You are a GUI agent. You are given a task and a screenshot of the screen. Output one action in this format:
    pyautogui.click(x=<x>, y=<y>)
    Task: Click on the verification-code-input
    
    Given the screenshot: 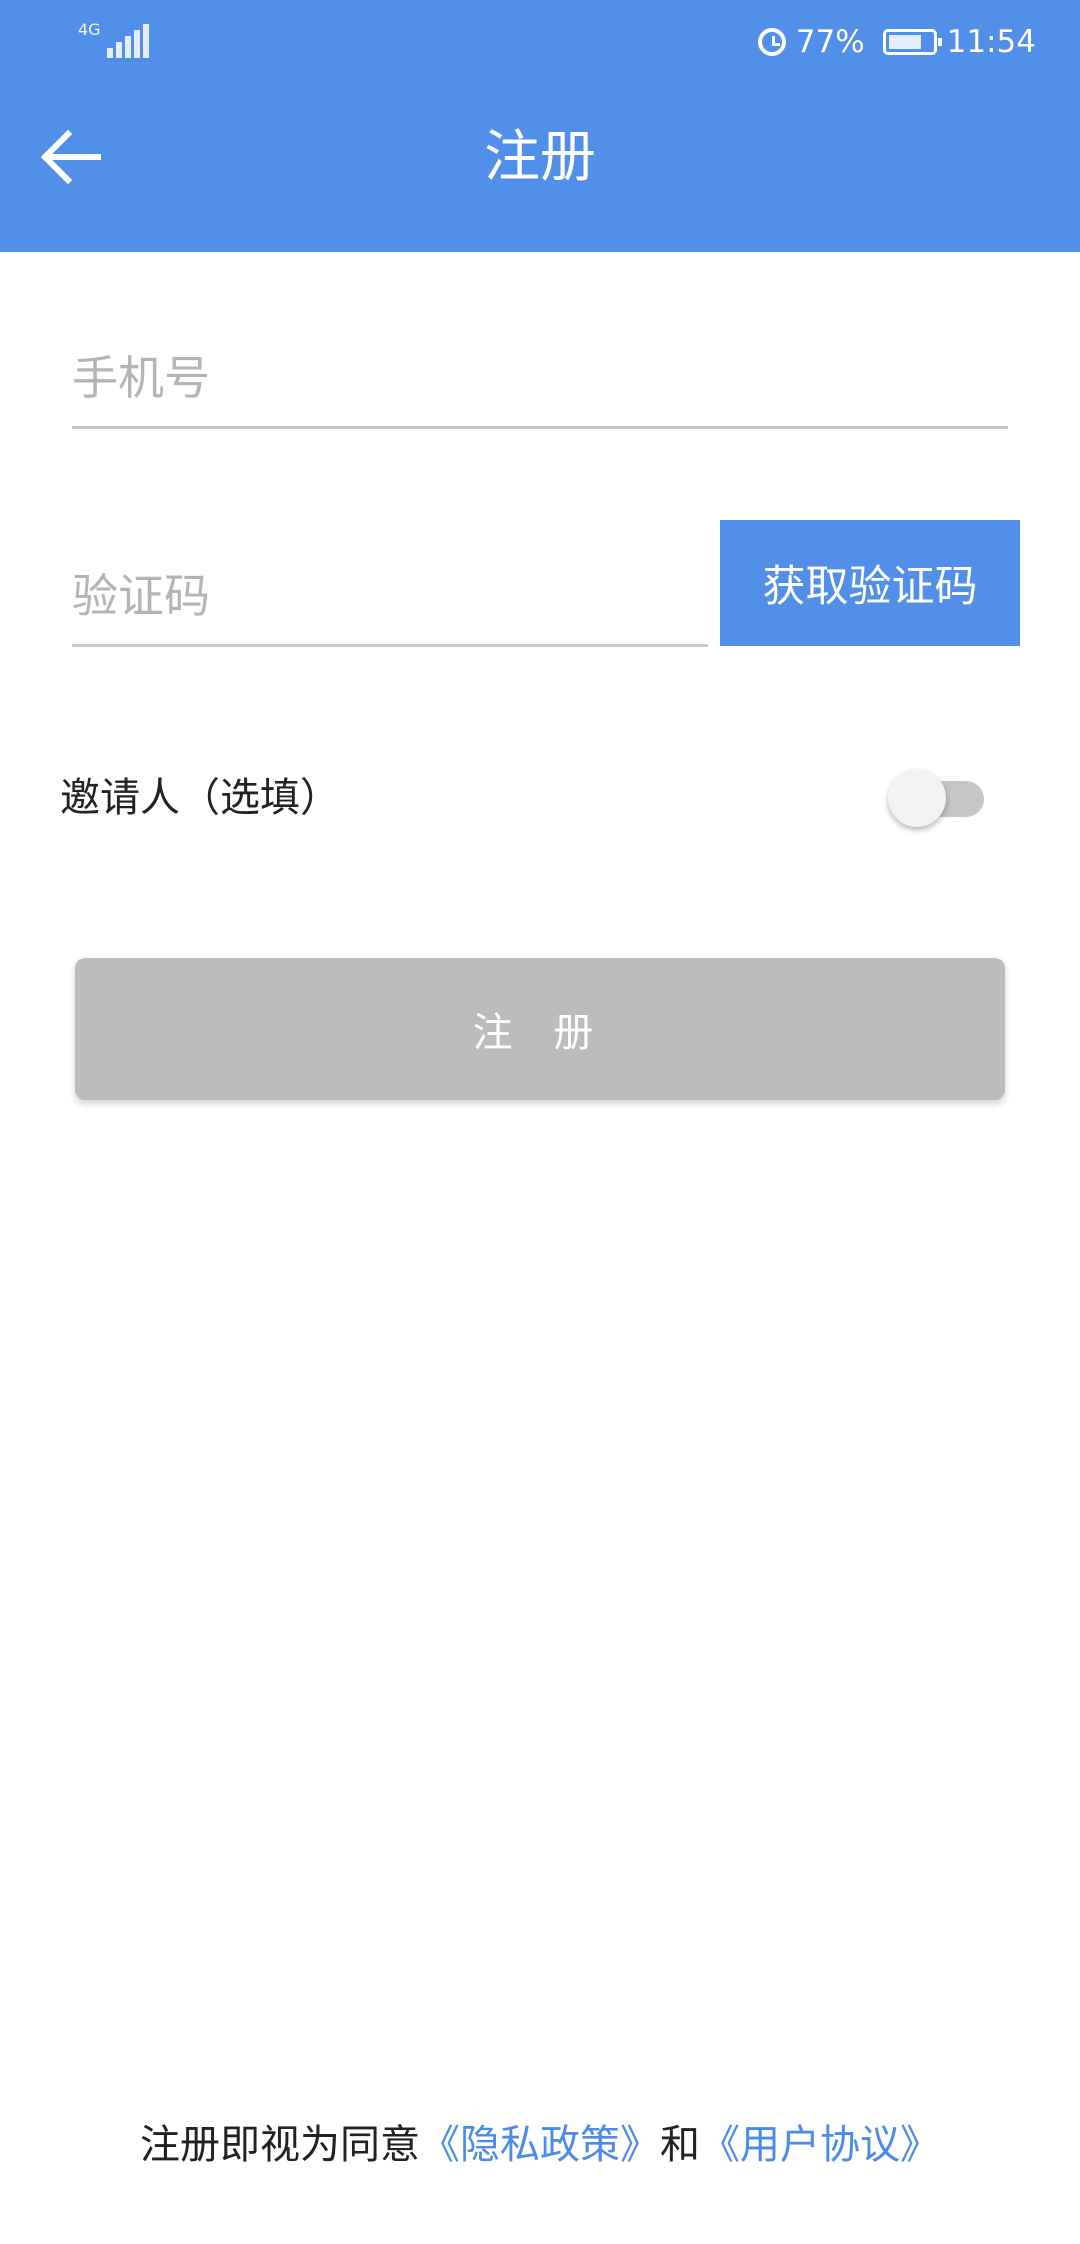 What is the action you would take?
    pyautogui.click(x=390, y=596)
    